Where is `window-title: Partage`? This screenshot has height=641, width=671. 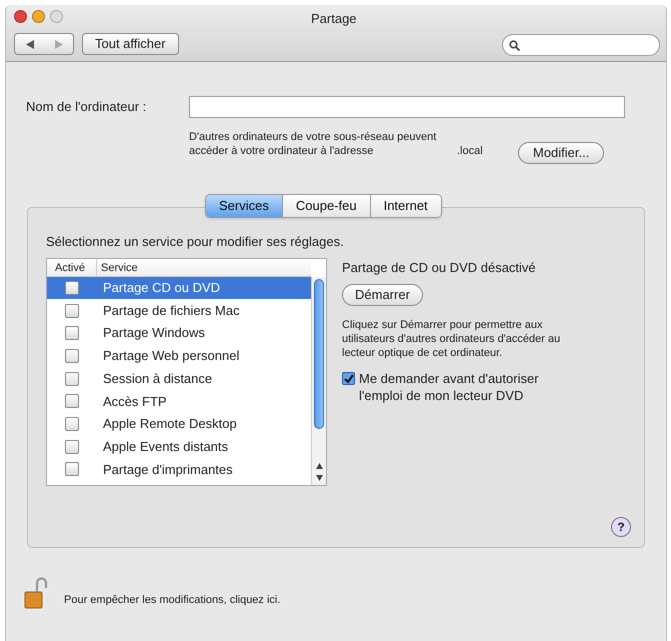
window-title: Partage is located at coordinates (334, 19).